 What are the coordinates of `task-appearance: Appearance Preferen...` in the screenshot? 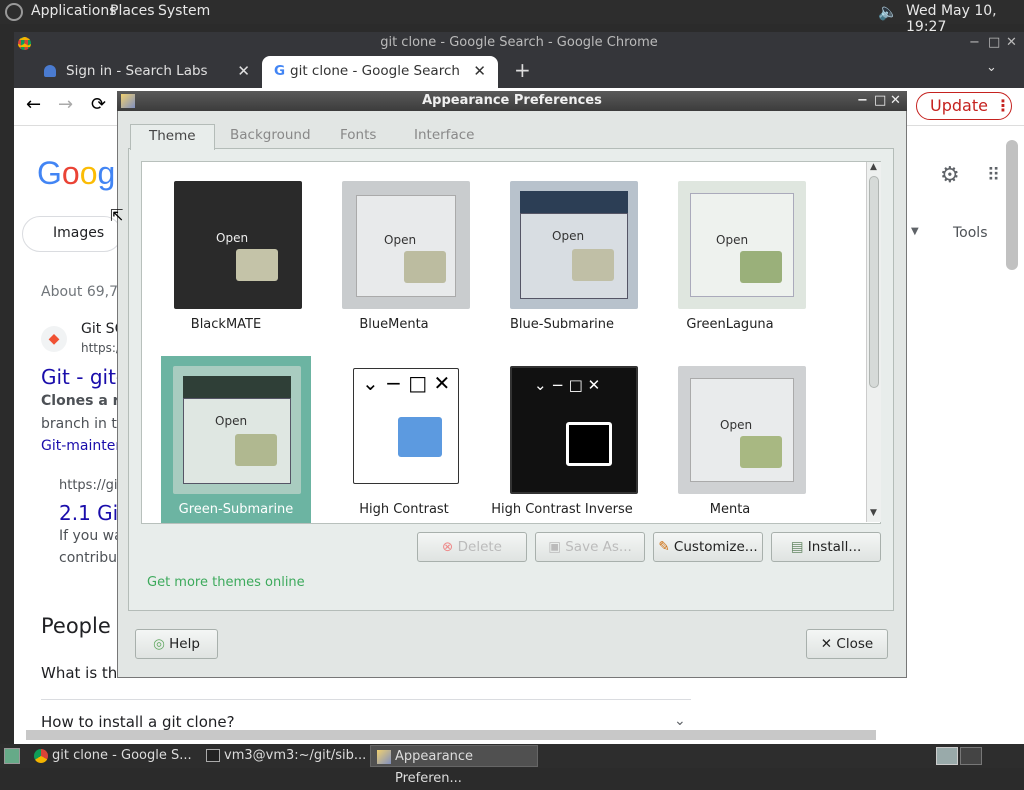 It's located at (454, 765).